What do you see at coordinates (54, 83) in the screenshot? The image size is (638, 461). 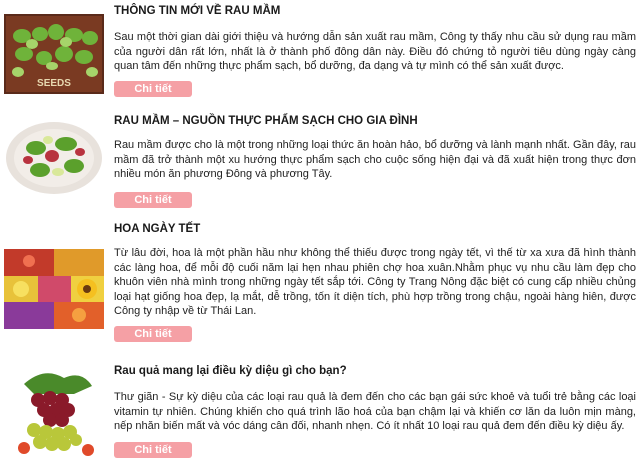 I see `seeds-image-text: SEEDS` at bounding box center [54, 83].